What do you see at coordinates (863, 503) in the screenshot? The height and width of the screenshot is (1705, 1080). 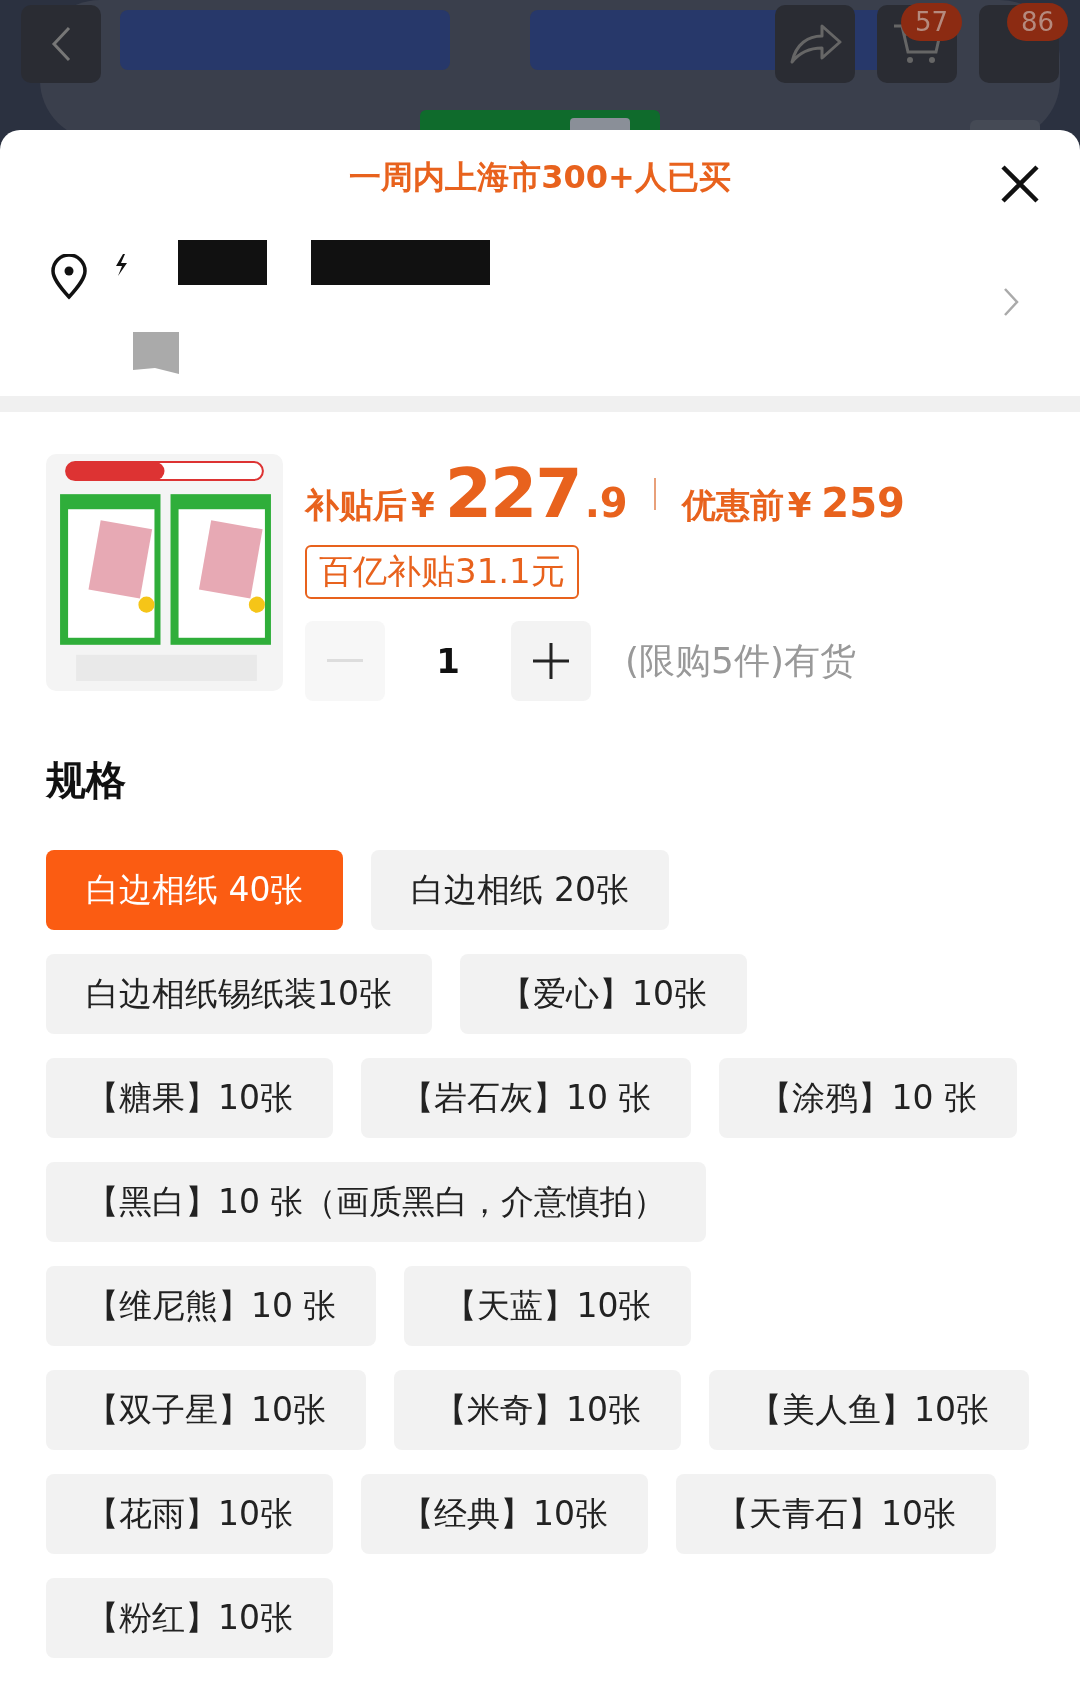 I see `original-price: 259` at bounding box center [863, 503].